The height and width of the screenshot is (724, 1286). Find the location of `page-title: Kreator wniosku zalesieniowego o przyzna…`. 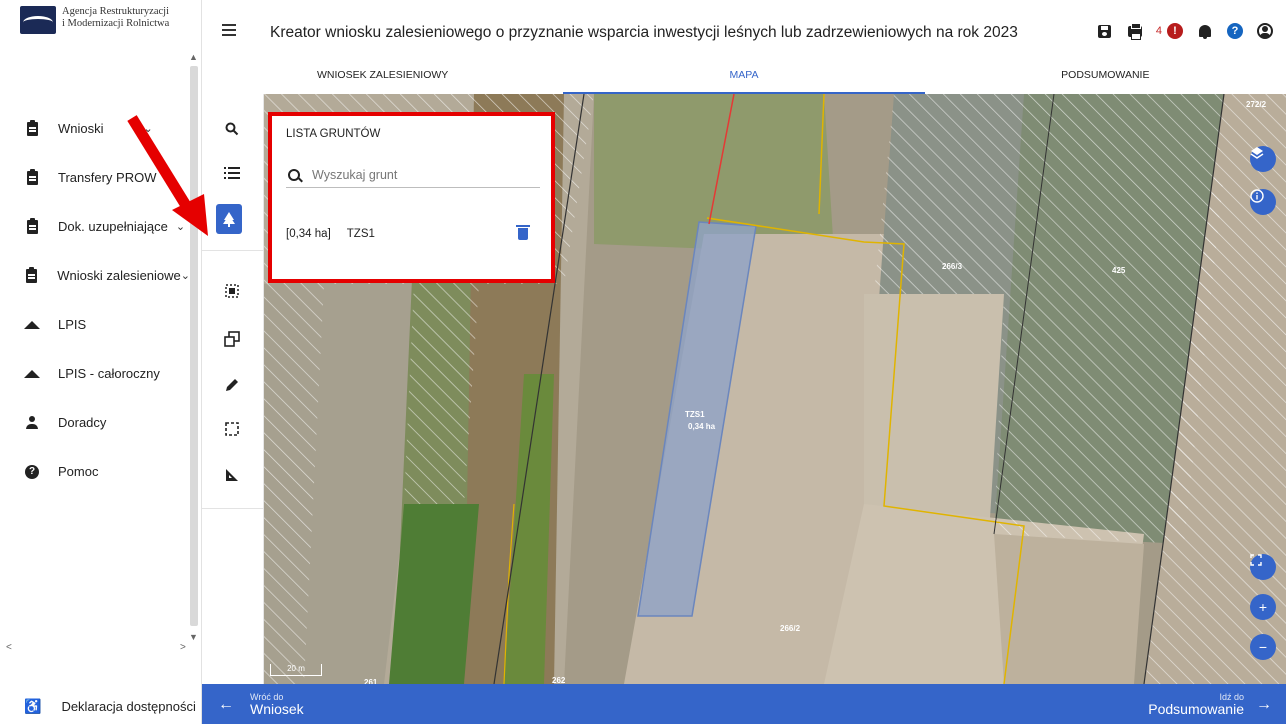

page-title: Kreator wniosku zalesieniowego o przyzna… is located at coordinates (644, 32).